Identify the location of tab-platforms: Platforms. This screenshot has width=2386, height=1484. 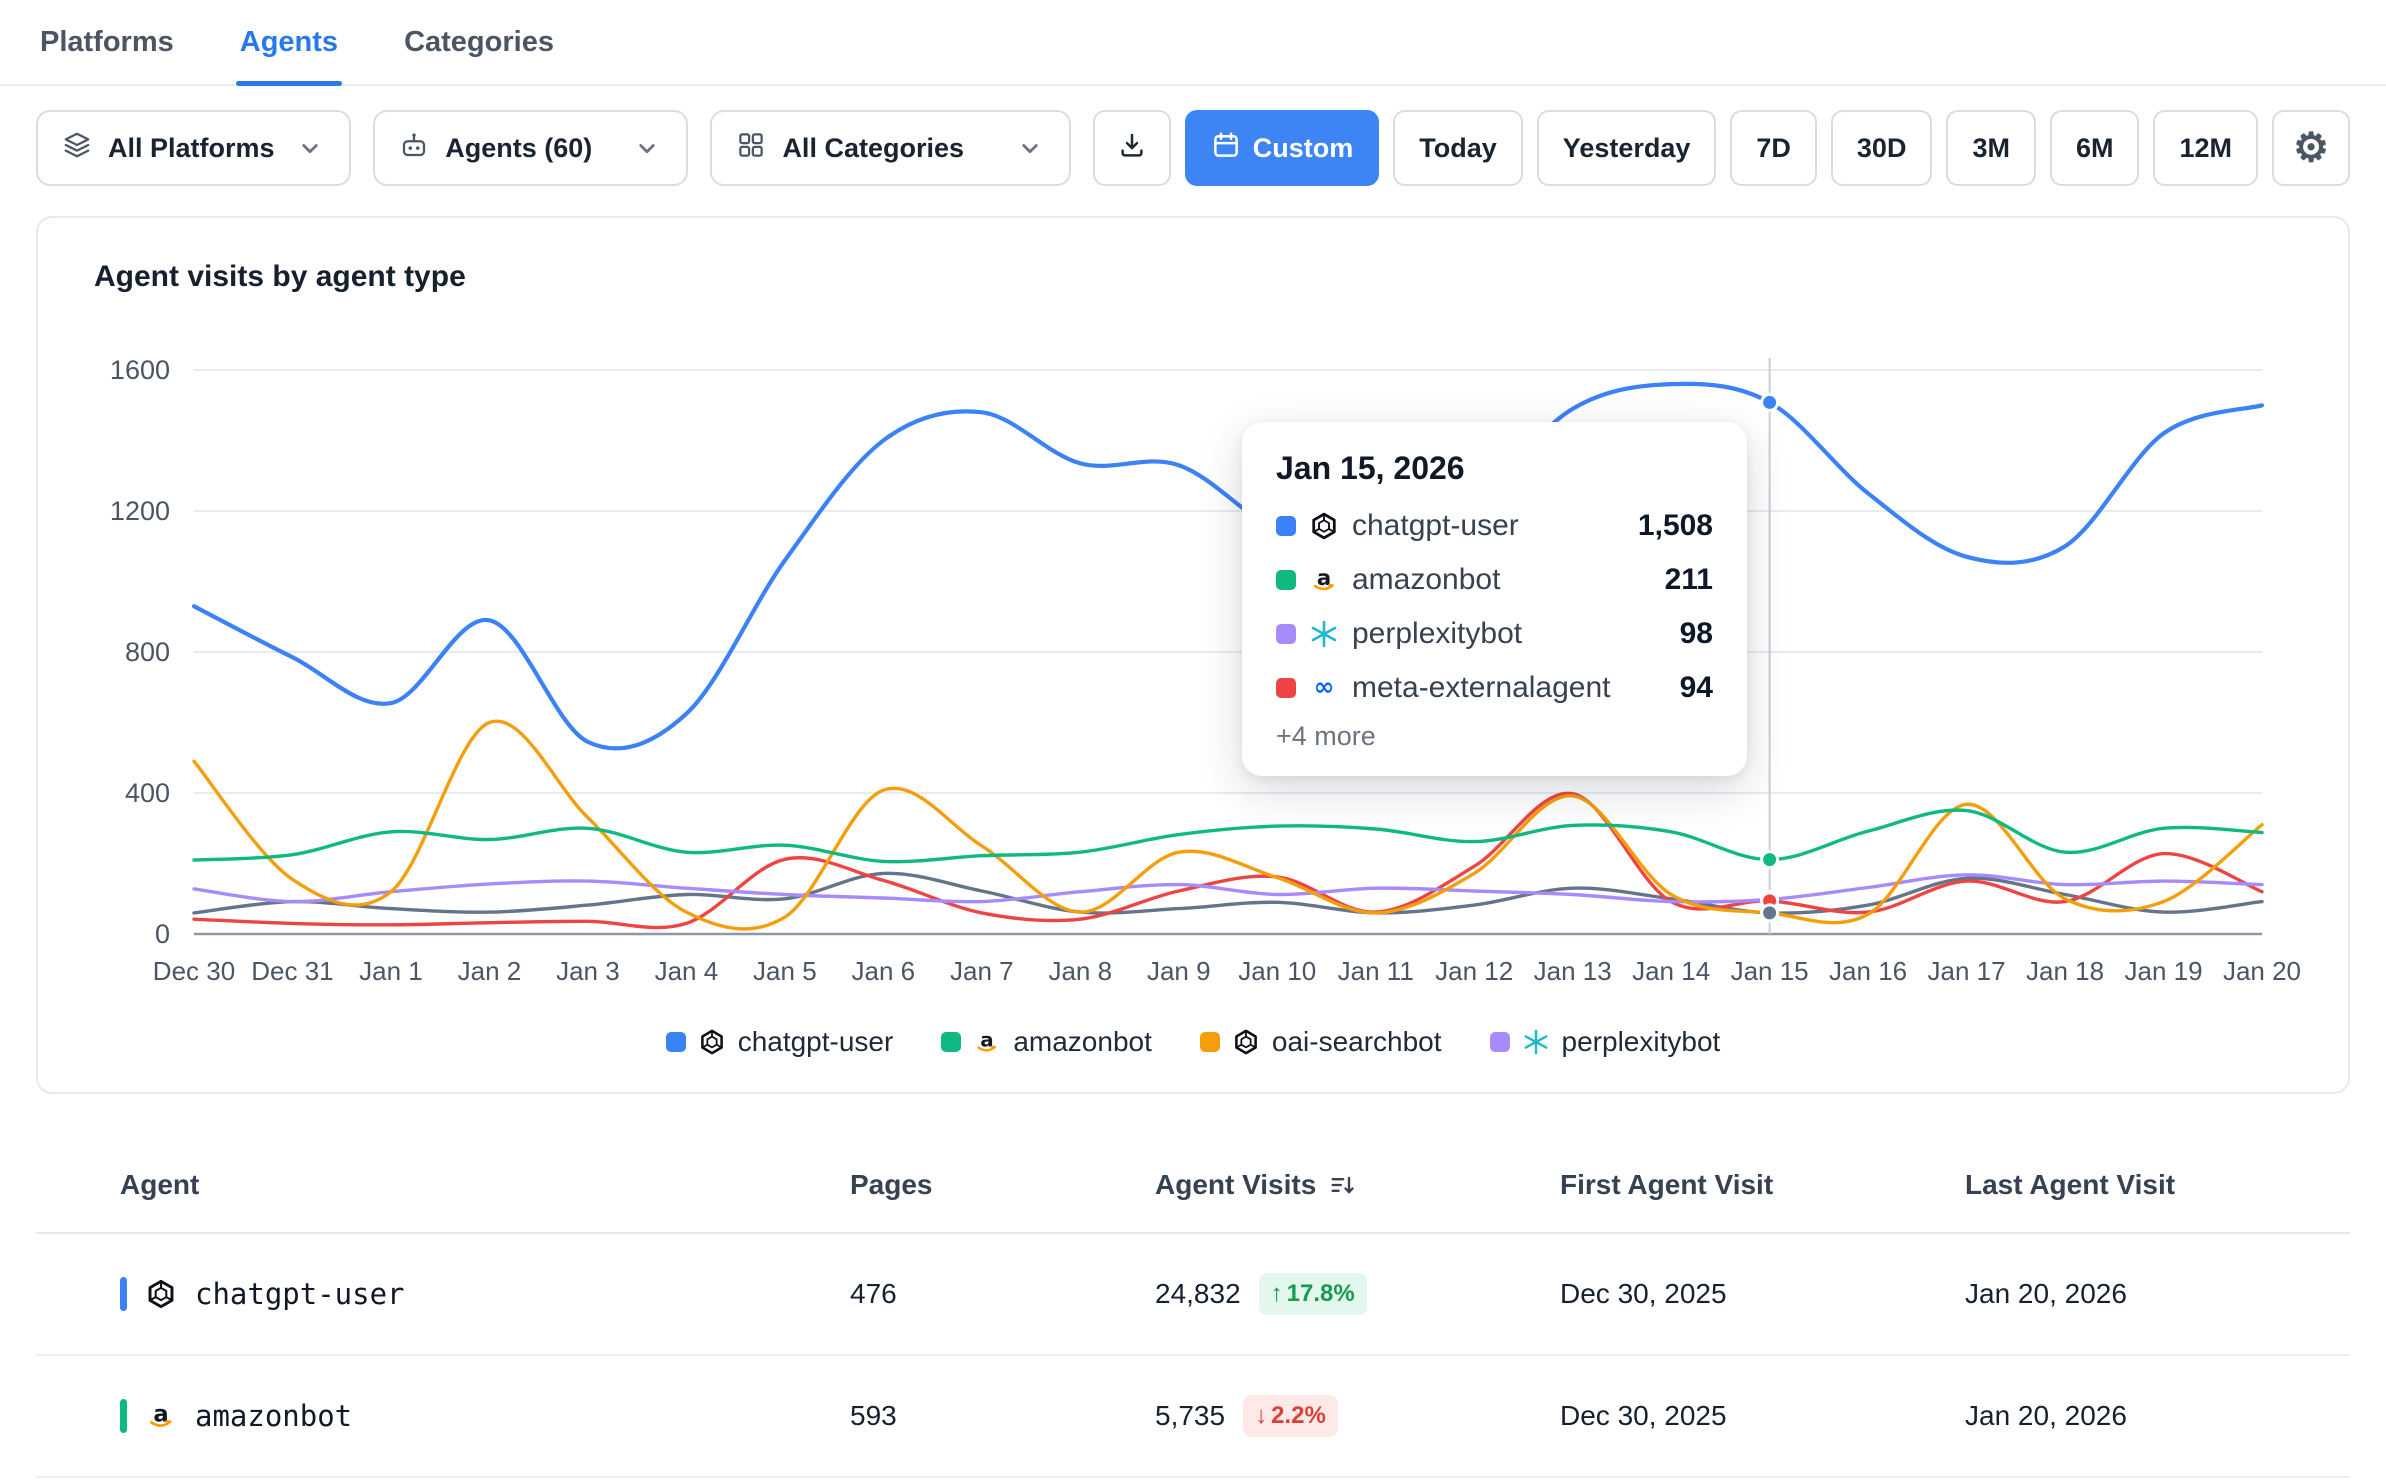
(107, 42).